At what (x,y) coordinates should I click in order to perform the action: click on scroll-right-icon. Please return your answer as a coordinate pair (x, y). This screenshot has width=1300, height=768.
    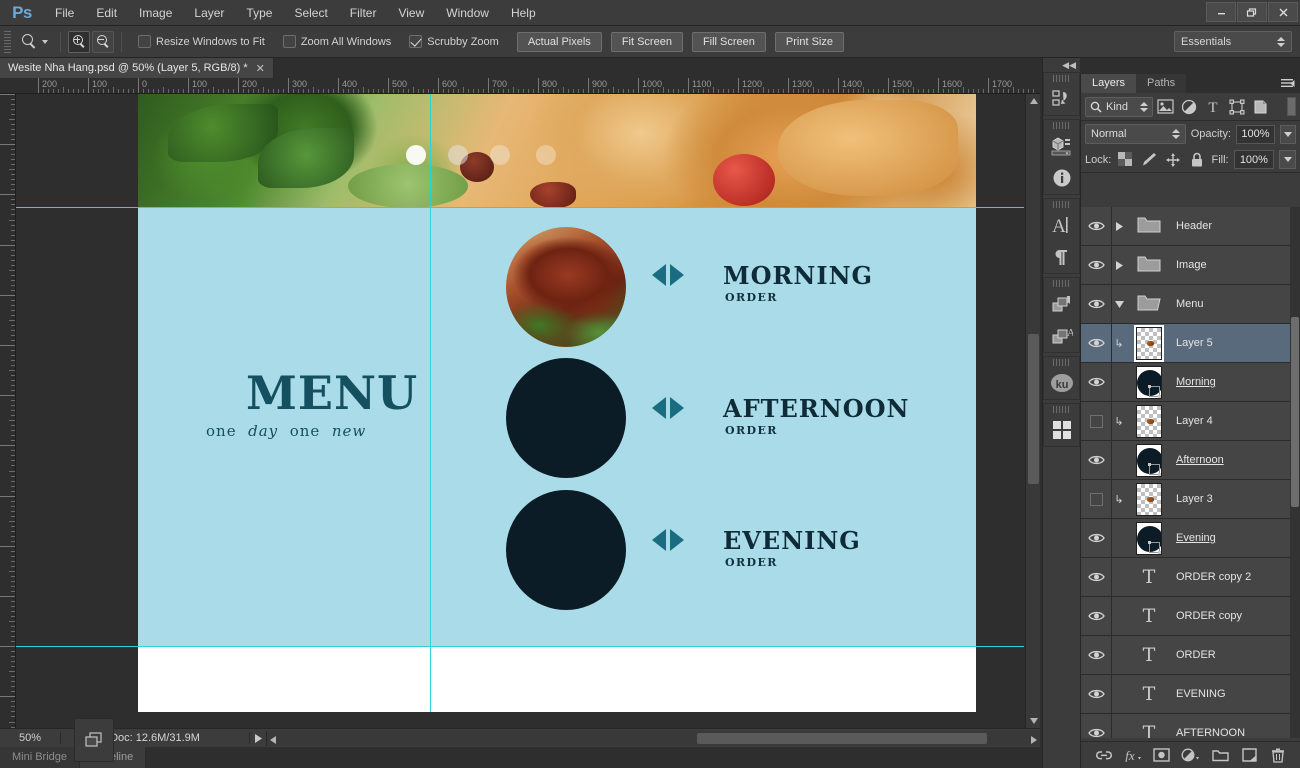
    Looking at the image, I should click on (1034, 741).